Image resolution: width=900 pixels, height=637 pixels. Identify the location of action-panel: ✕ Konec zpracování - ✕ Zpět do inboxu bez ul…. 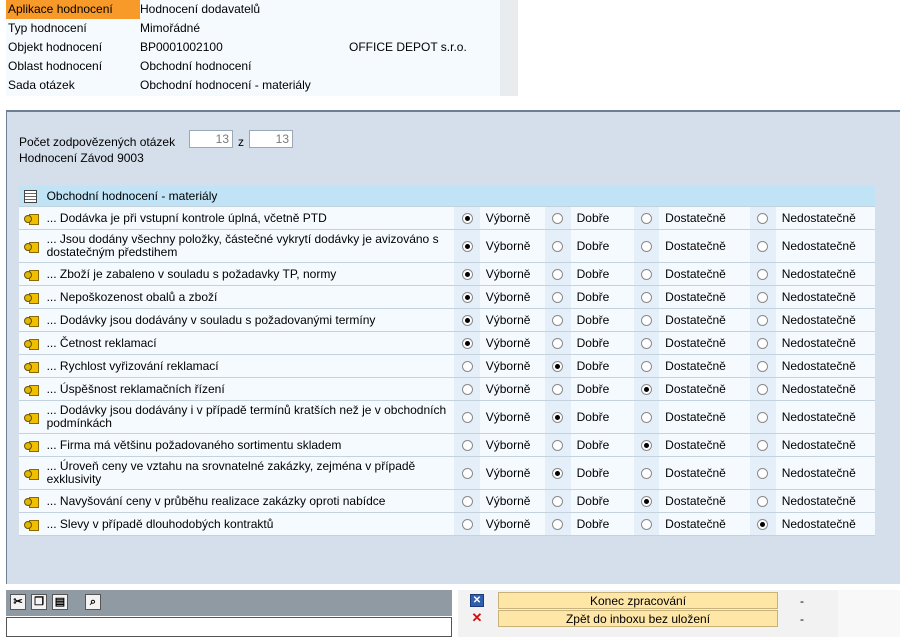
(648, 613).